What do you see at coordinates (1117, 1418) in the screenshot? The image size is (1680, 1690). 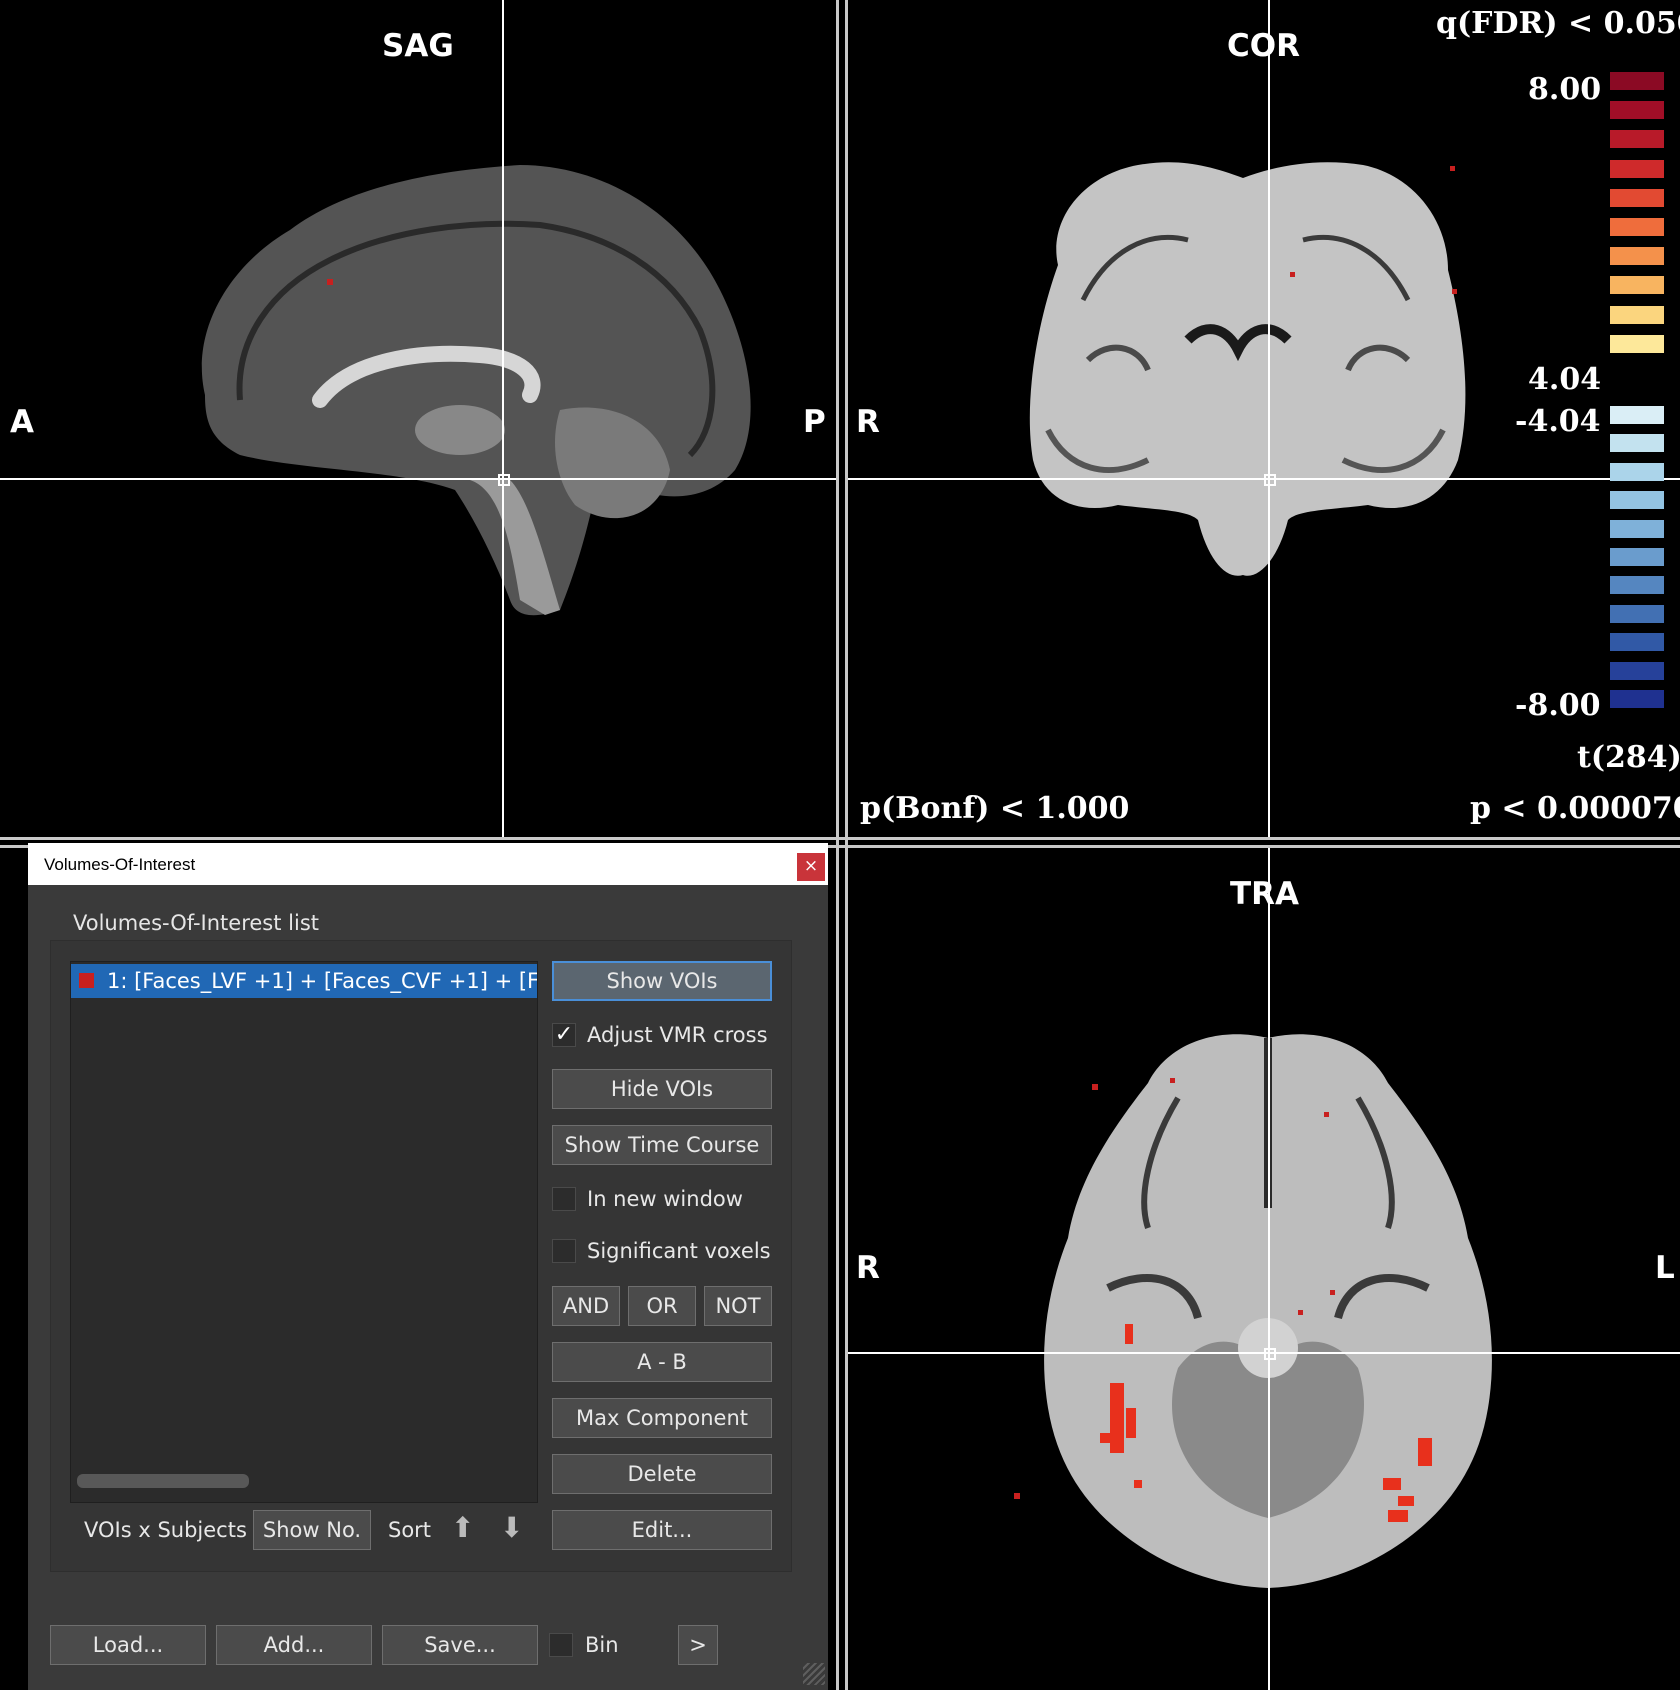 I see `activation-cluster-right-ventral` at bounding box center [1117, 1418].